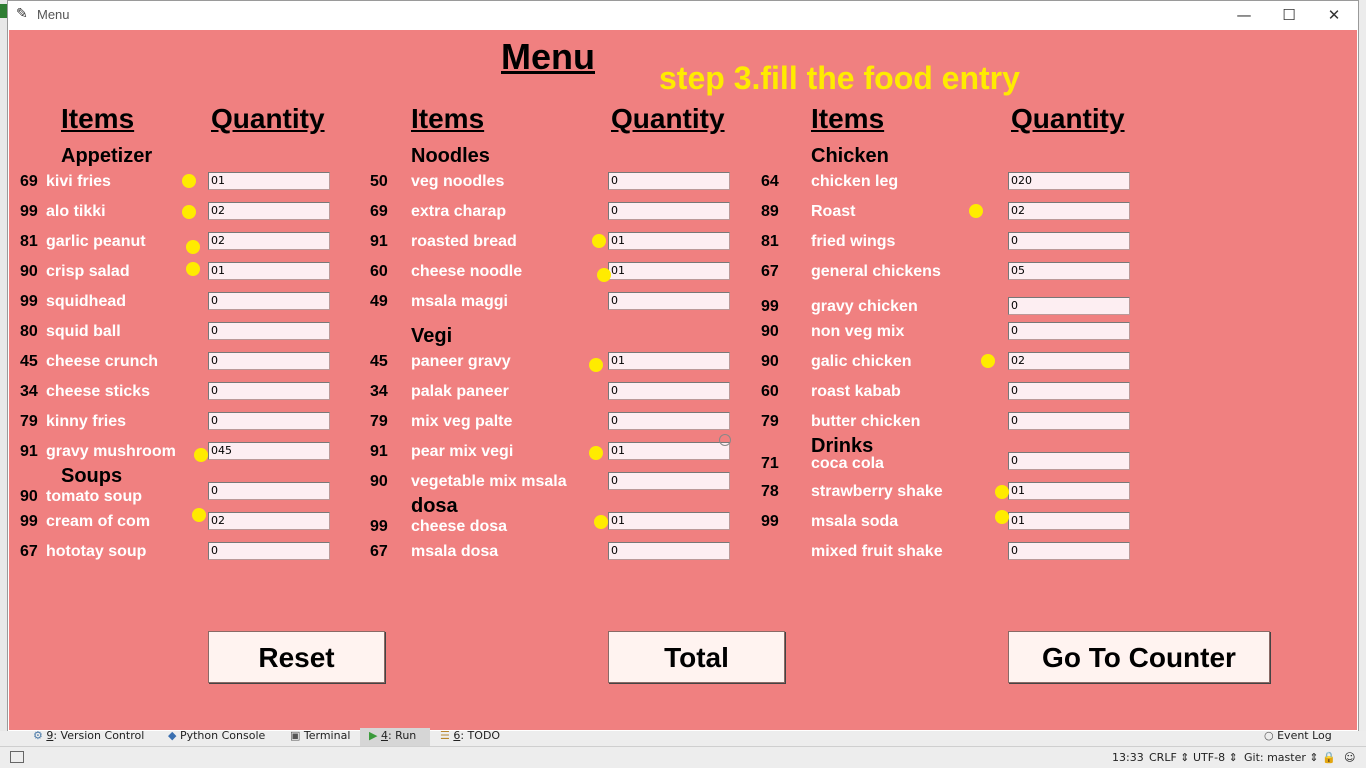 This screenshot has height=768, width=1366. I want to click on item-name: cream of com, so click(98, 521).